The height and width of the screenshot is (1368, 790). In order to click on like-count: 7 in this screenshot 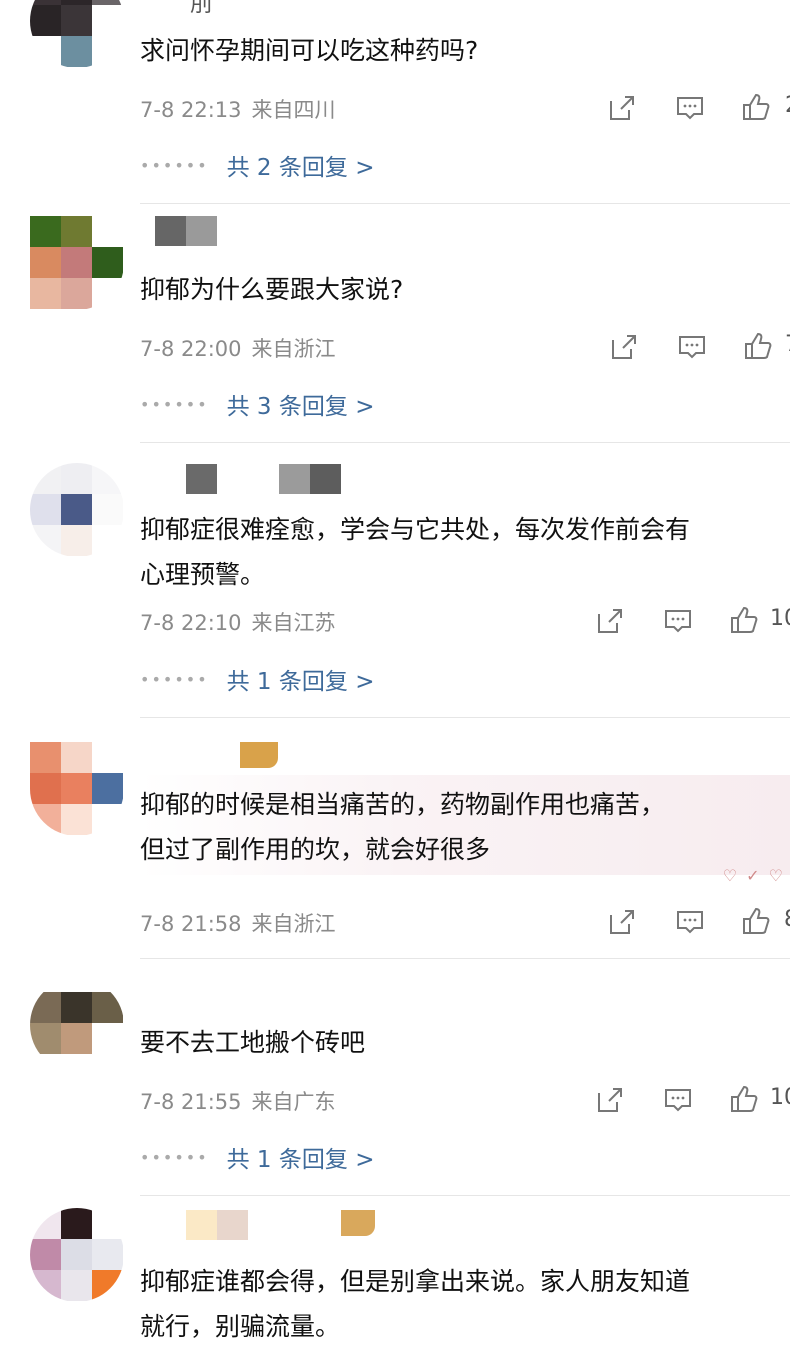, I will do `click(787, 344)`.